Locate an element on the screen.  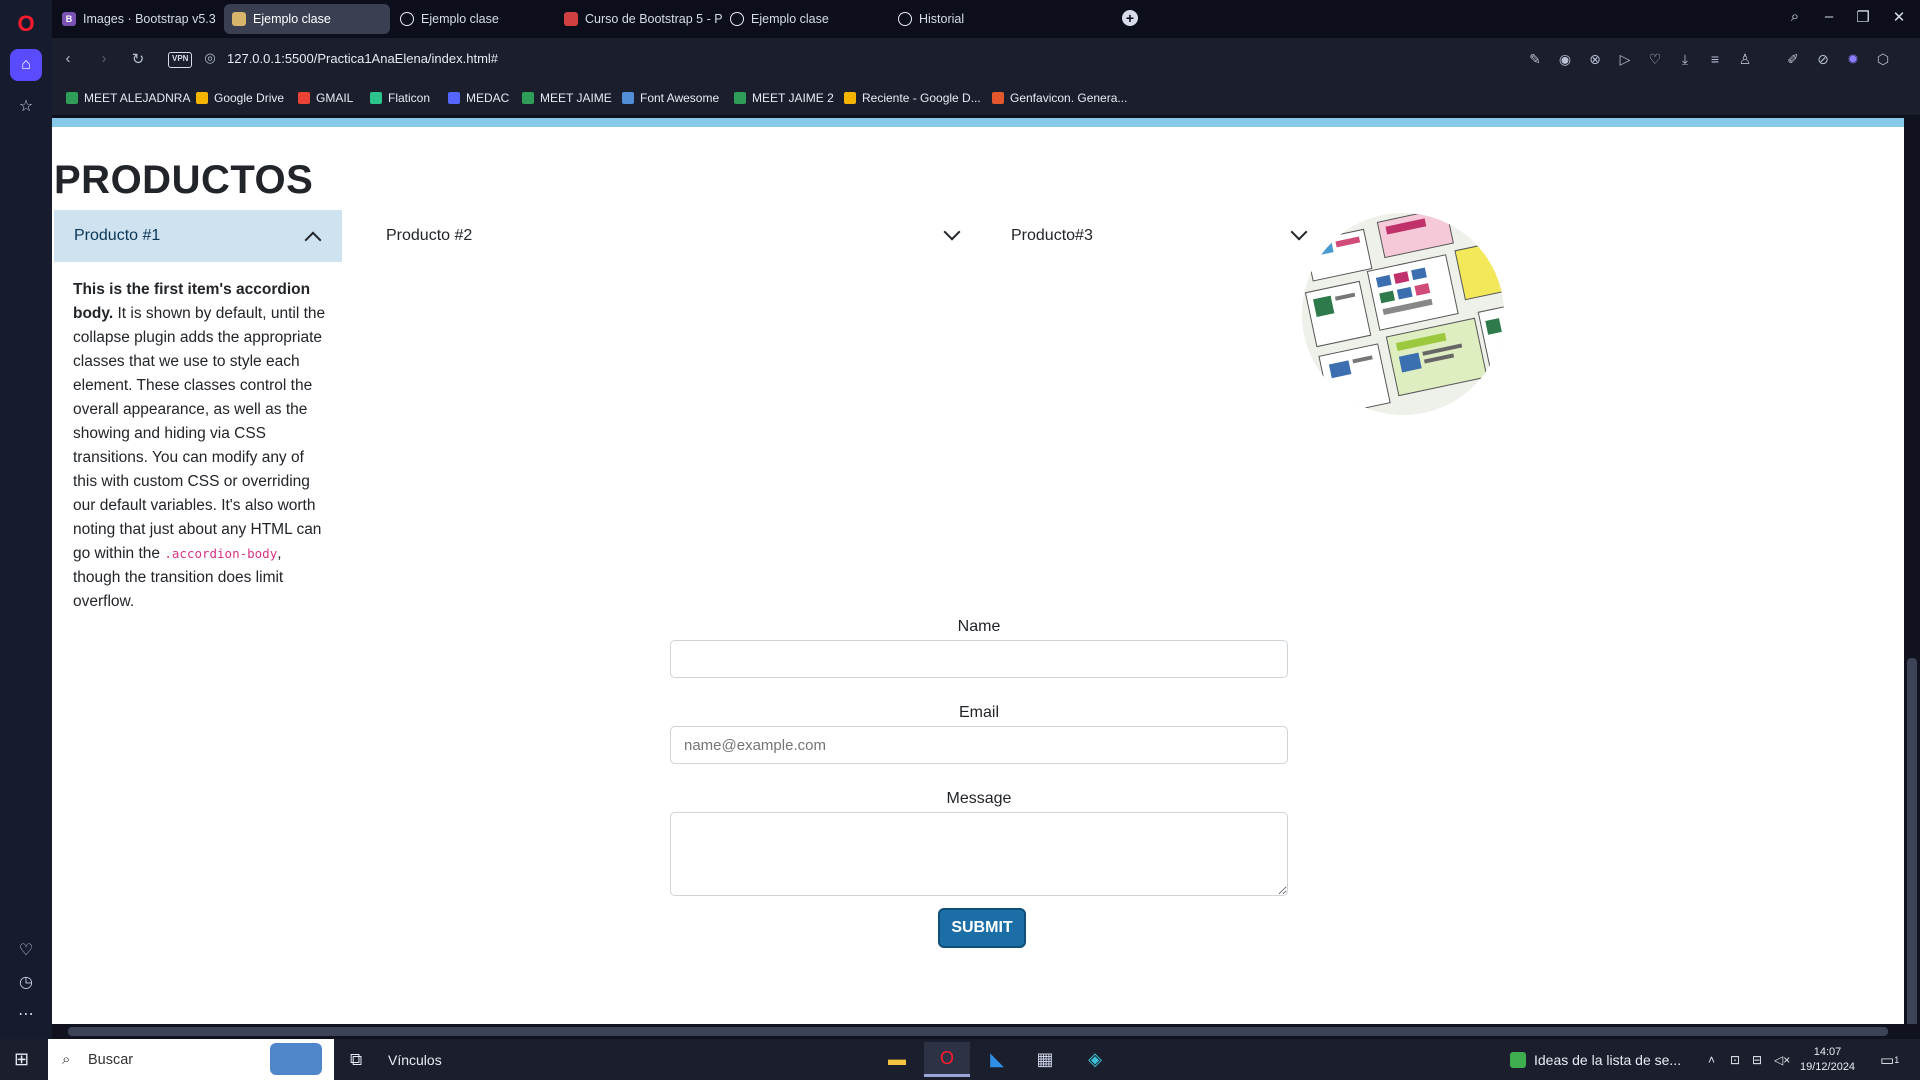
flaticon-icon is located at coordinates (376, 98).